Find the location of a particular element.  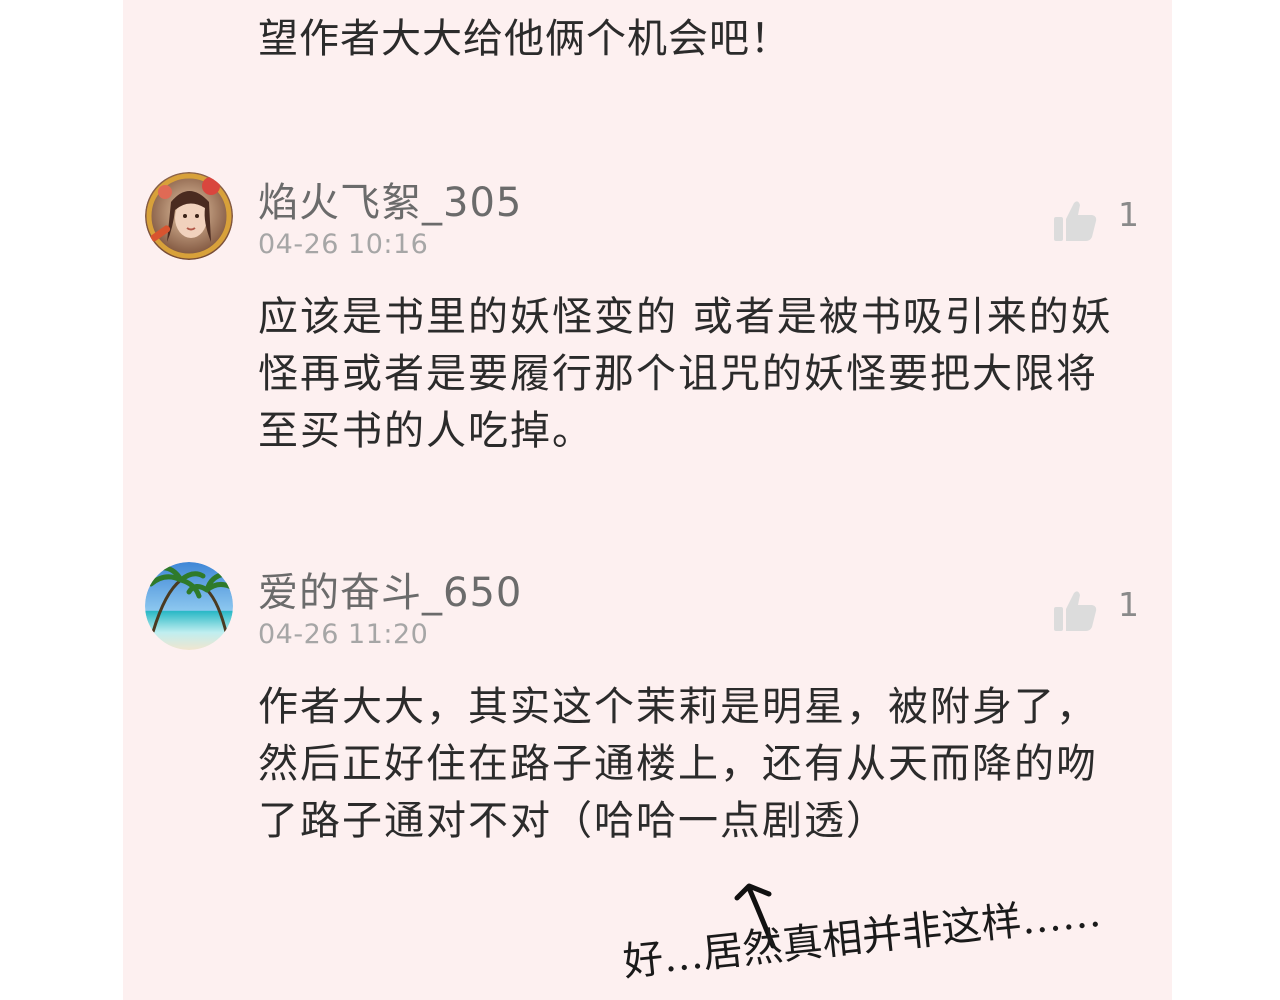

previous-comment-text: 望作者大大给他俩个机会吧！ is located at coordinates (524, 39).